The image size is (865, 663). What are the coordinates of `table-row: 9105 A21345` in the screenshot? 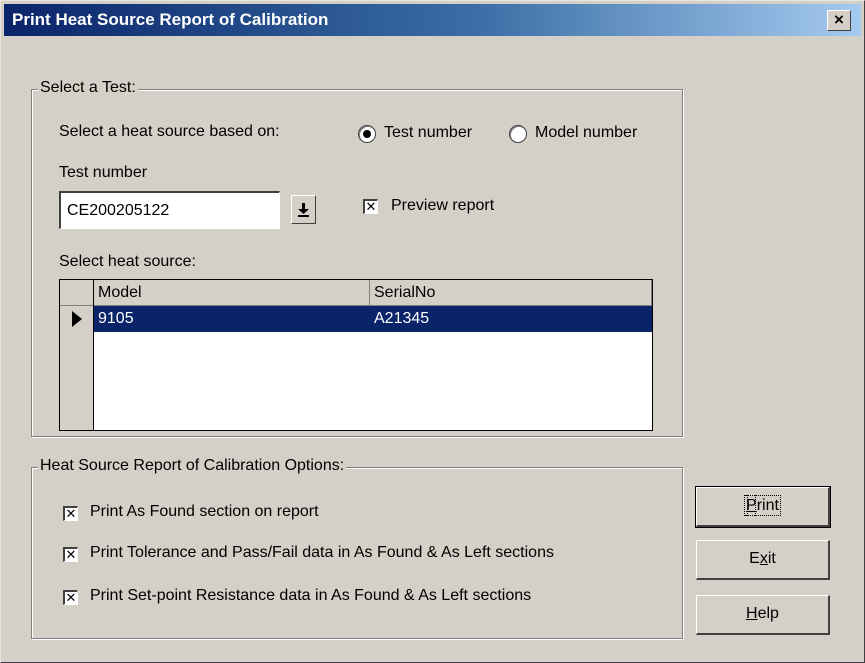 It's located at (373, 319).